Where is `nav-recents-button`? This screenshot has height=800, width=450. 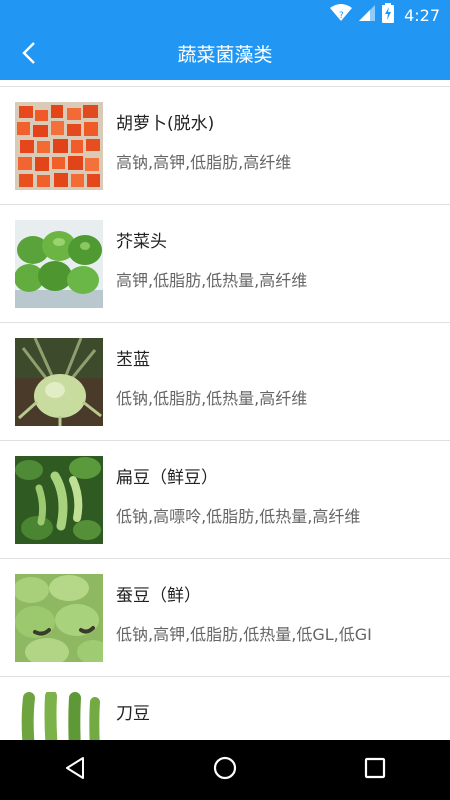 nav-recents-button is located at coordinates (375, 770).